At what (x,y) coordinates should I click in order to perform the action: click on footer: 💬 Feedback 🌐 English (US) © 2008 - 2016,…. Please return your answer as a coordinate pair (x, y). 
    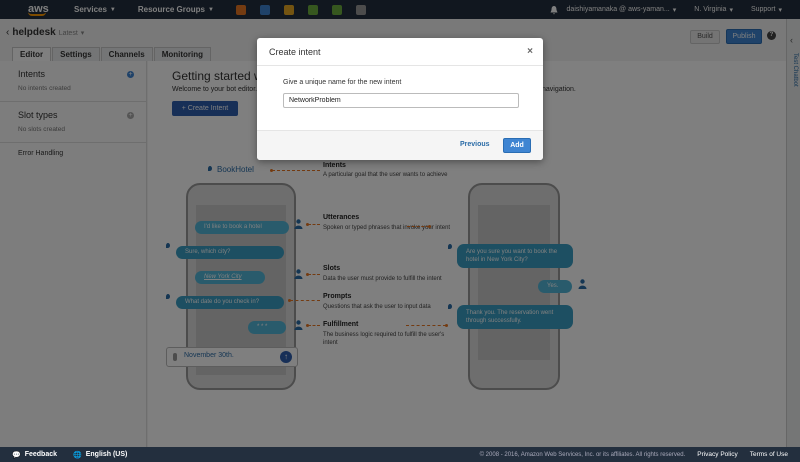
    Looking at the image, I should click on (400, 454).